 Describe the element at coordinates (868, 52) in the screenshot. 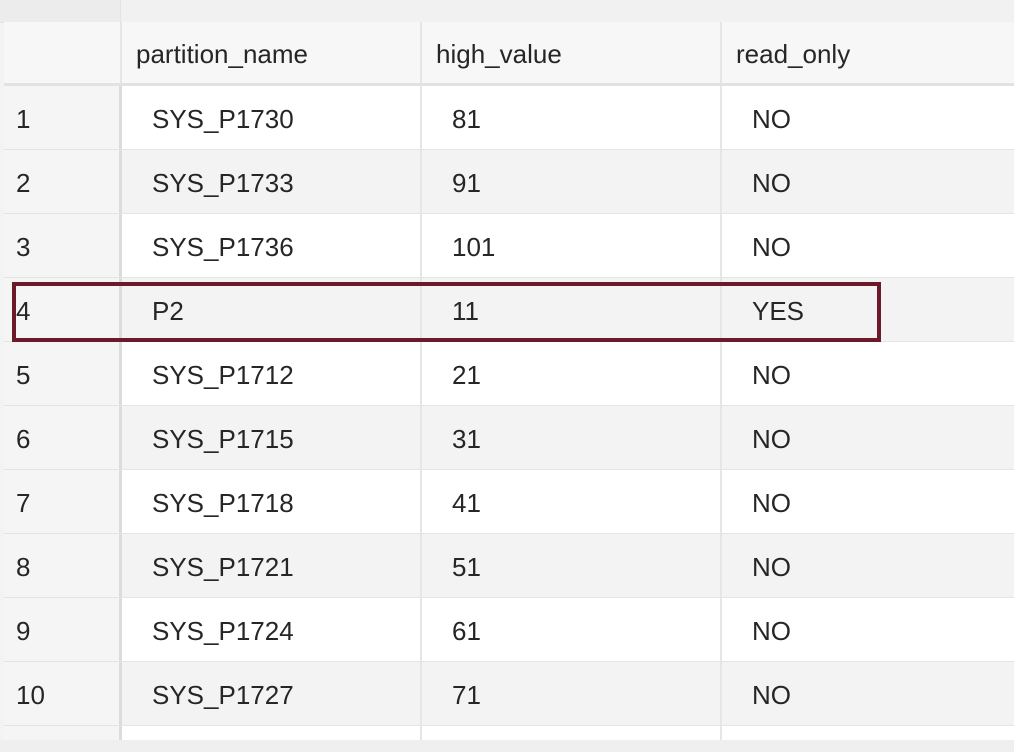

I see `column-header-read-only: read_only` at that location.